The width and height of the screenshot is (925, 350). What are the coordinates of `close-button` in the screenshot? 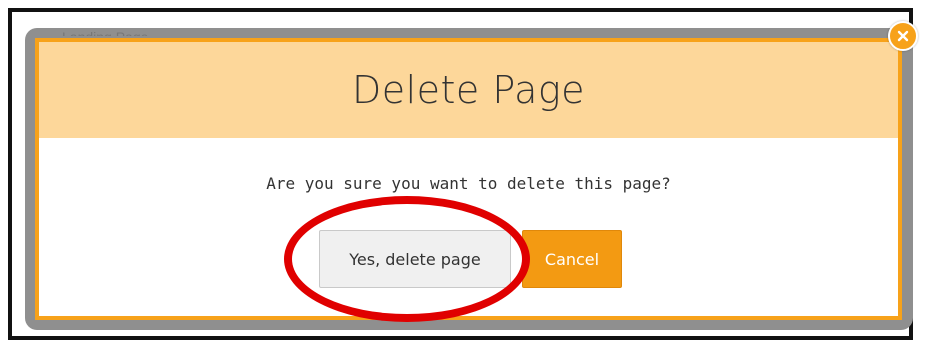 It's located at (903, 36).